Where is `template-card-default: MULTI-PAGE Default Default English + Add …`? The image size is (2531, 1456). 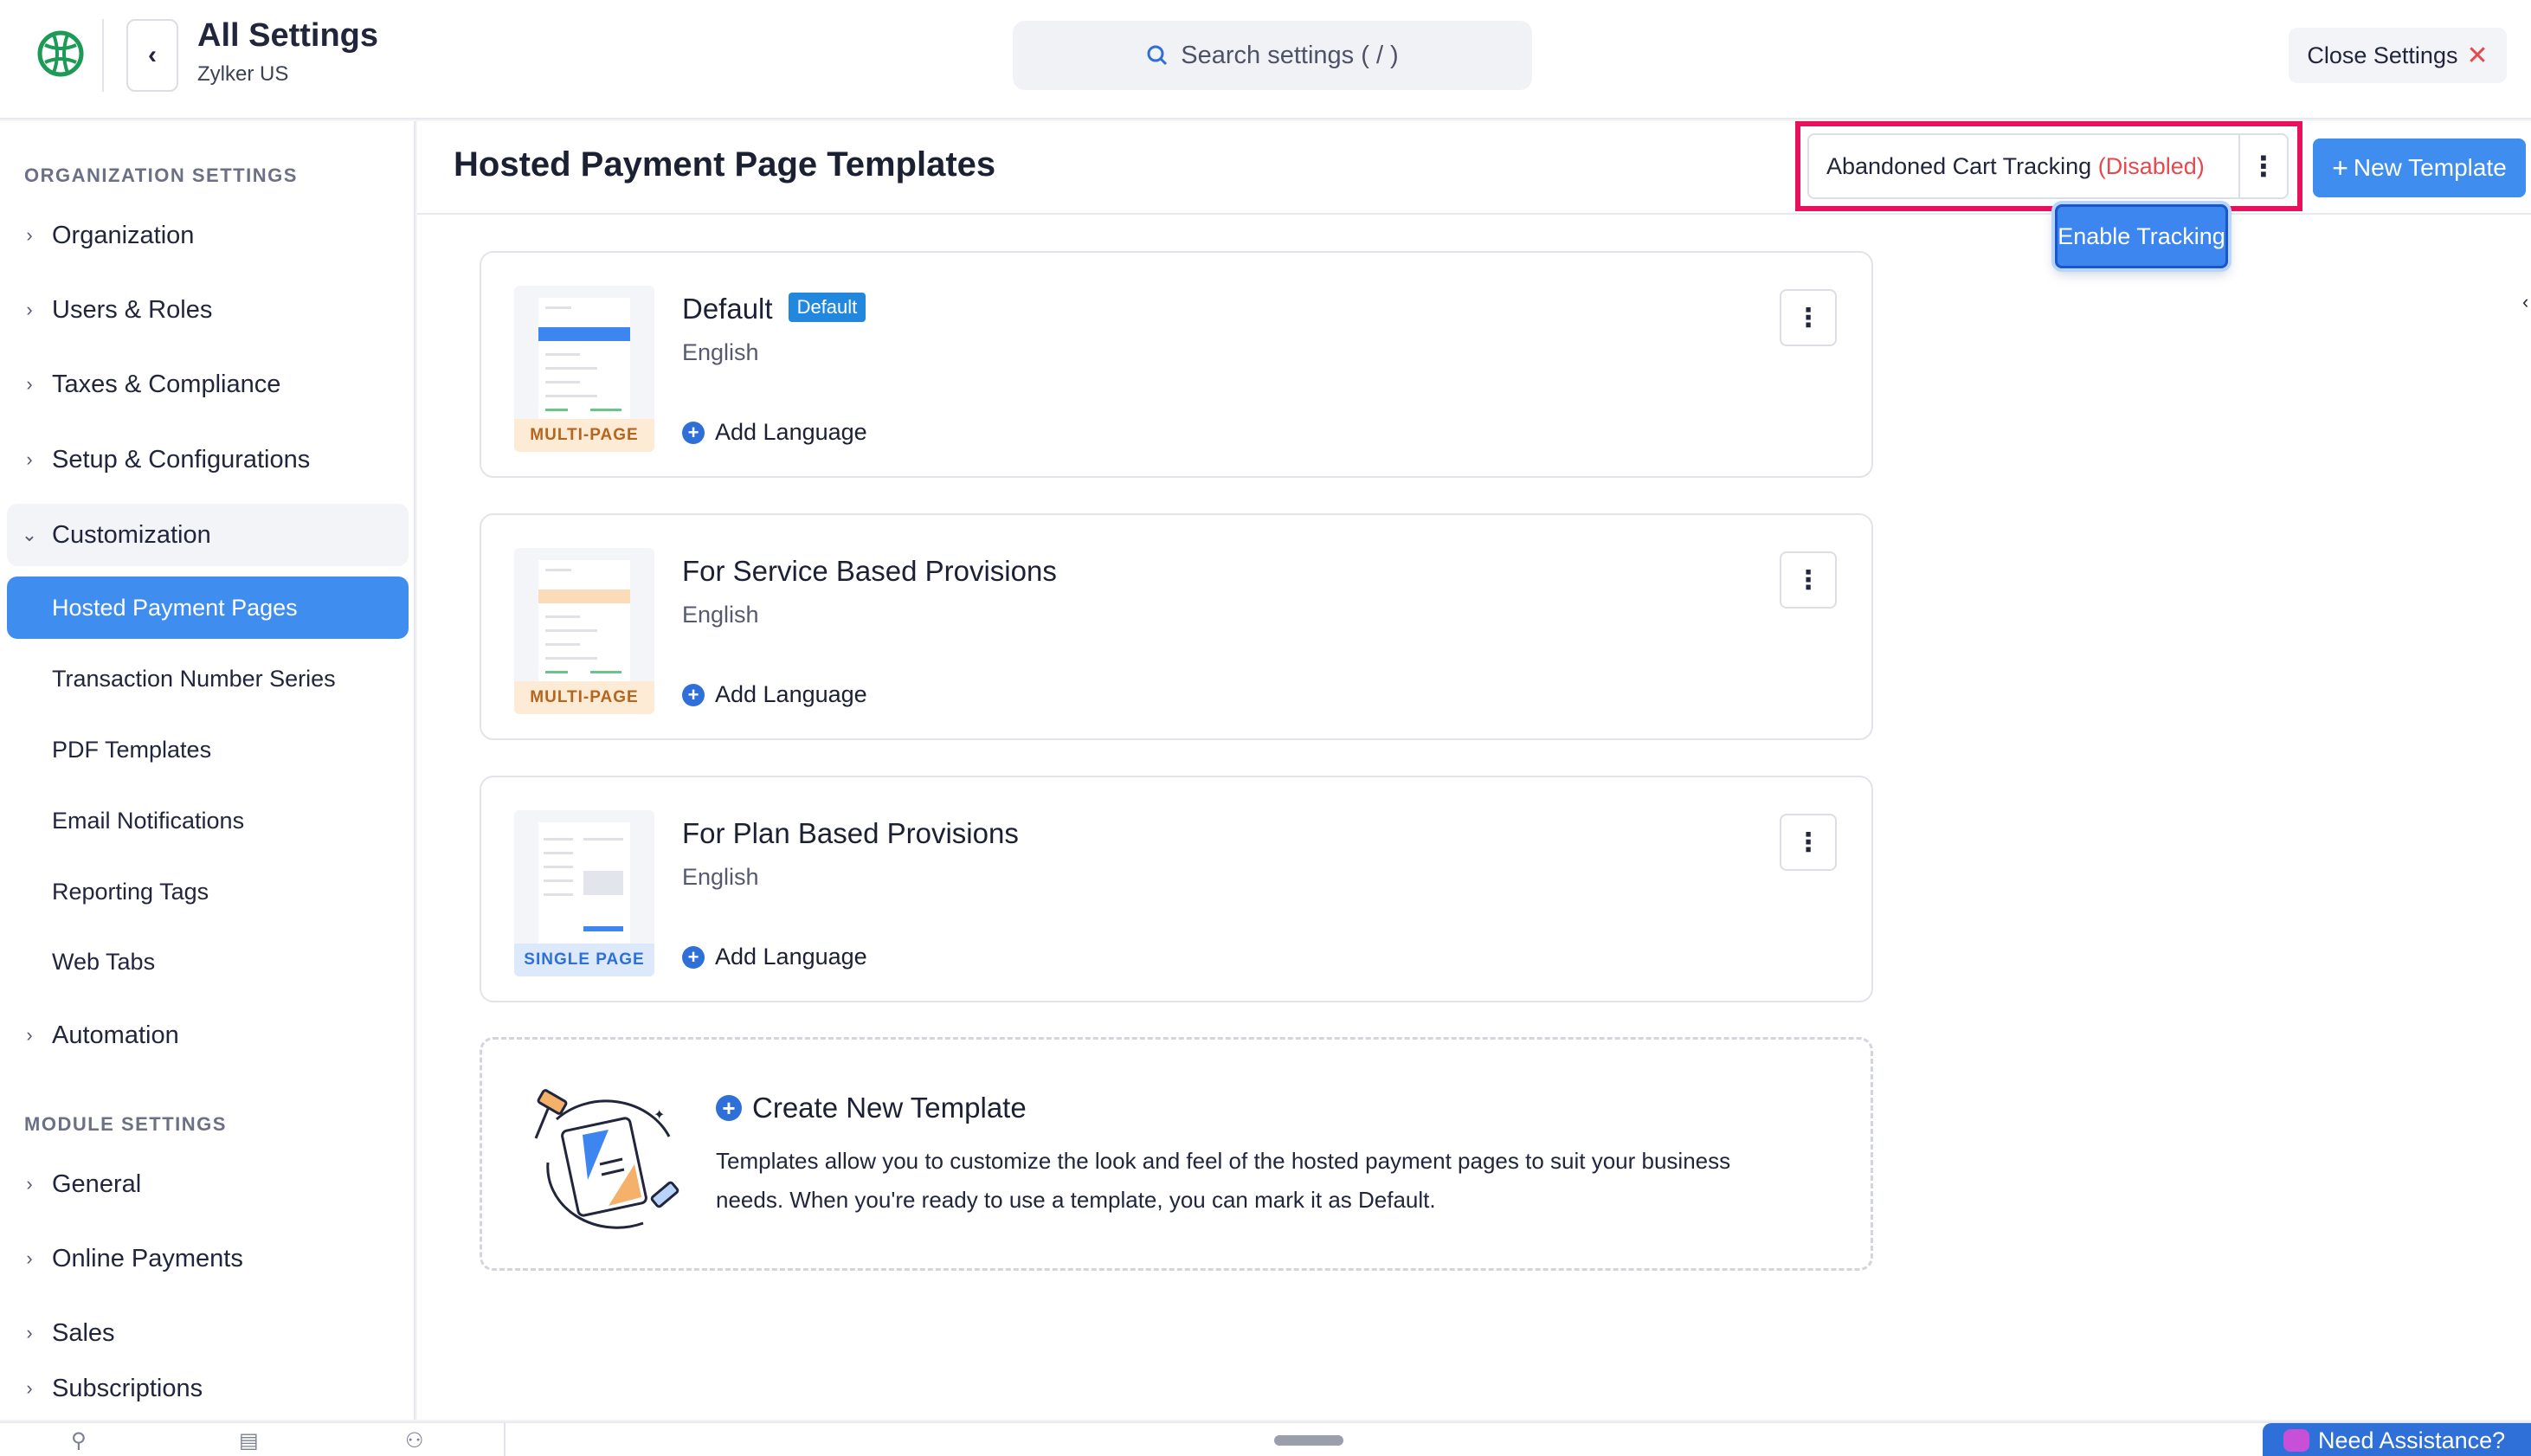 template-card-default: MULTI-PAGE Default Default English + Add … is located at coordinates (1176, 364).